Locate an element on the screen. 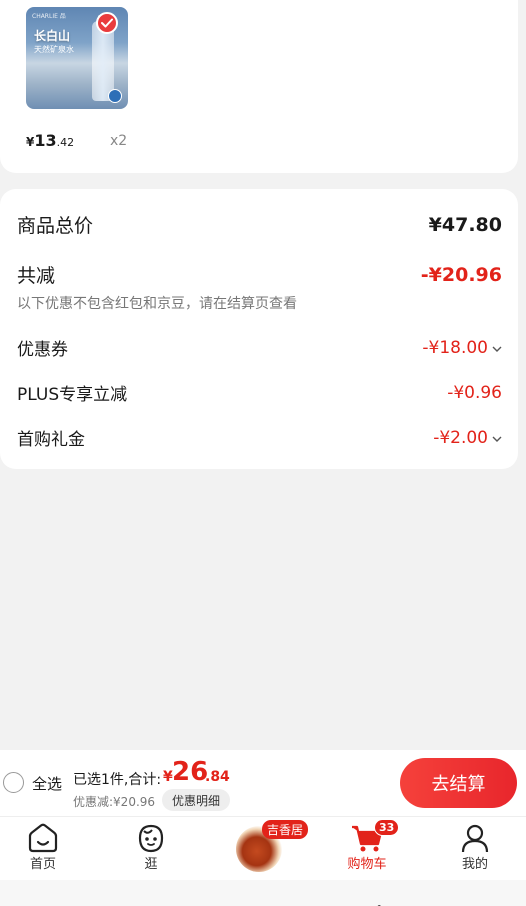 This screenshot has width=526, height=906. back-icon is located at coordinates (376, 902).